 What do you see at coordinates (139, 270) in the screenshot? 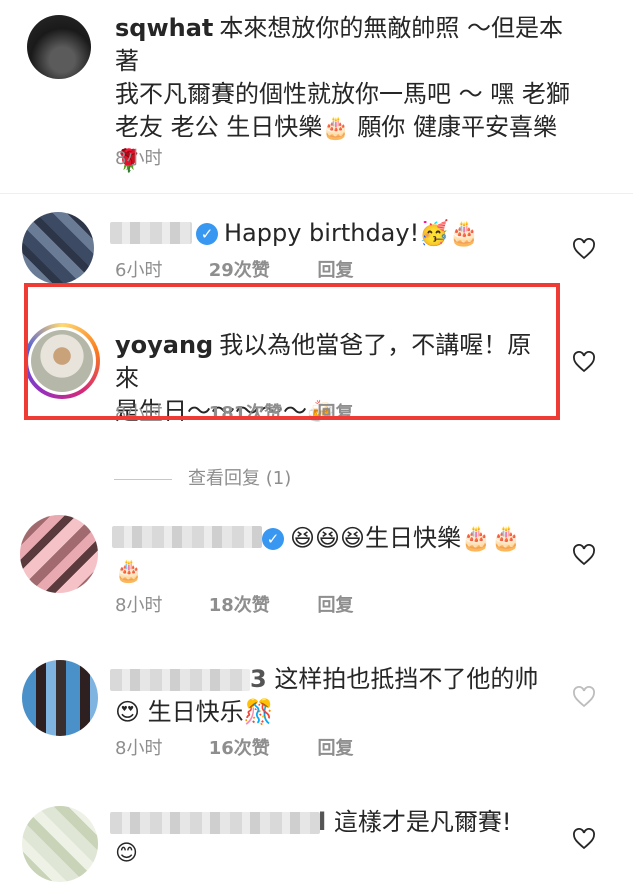
I see `comment-time: 6小时` at bounding box center [139, 270].